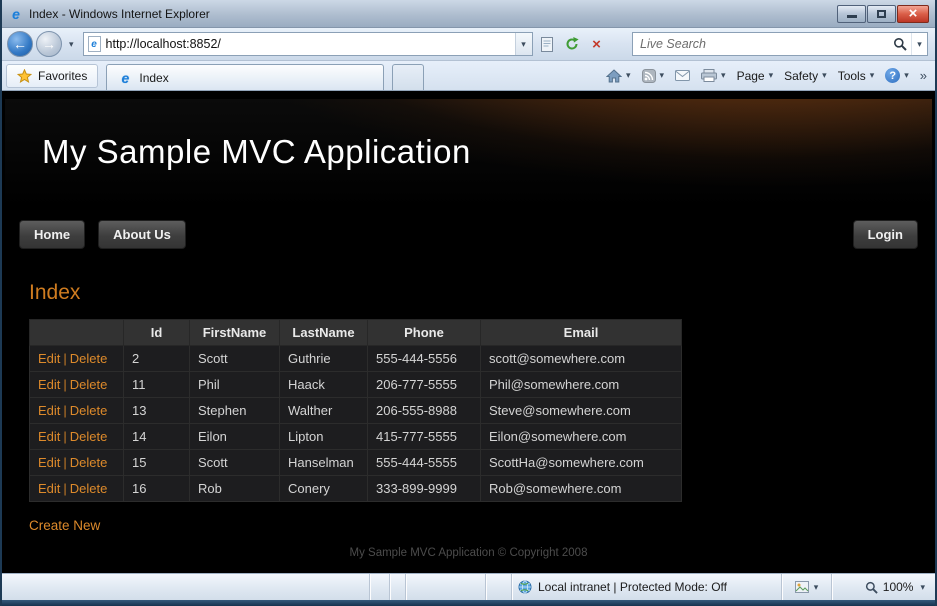 The width and height of the screenshot is (937, 606). What do you see at coordinates (119, 13) in the screenshot?
I see `window-title: Index - Windows Internet Explorer` at bounding box center [119, 13].